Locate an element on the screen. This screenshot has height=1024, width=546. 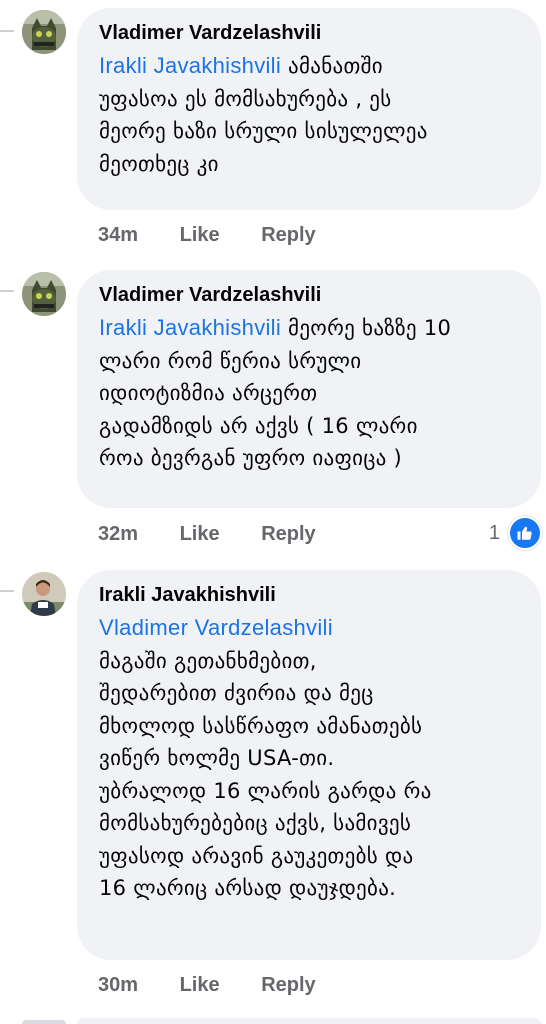
comment-line: მომსახურებებიც აქვს, სამივეს is located at coordinates (255, 823).